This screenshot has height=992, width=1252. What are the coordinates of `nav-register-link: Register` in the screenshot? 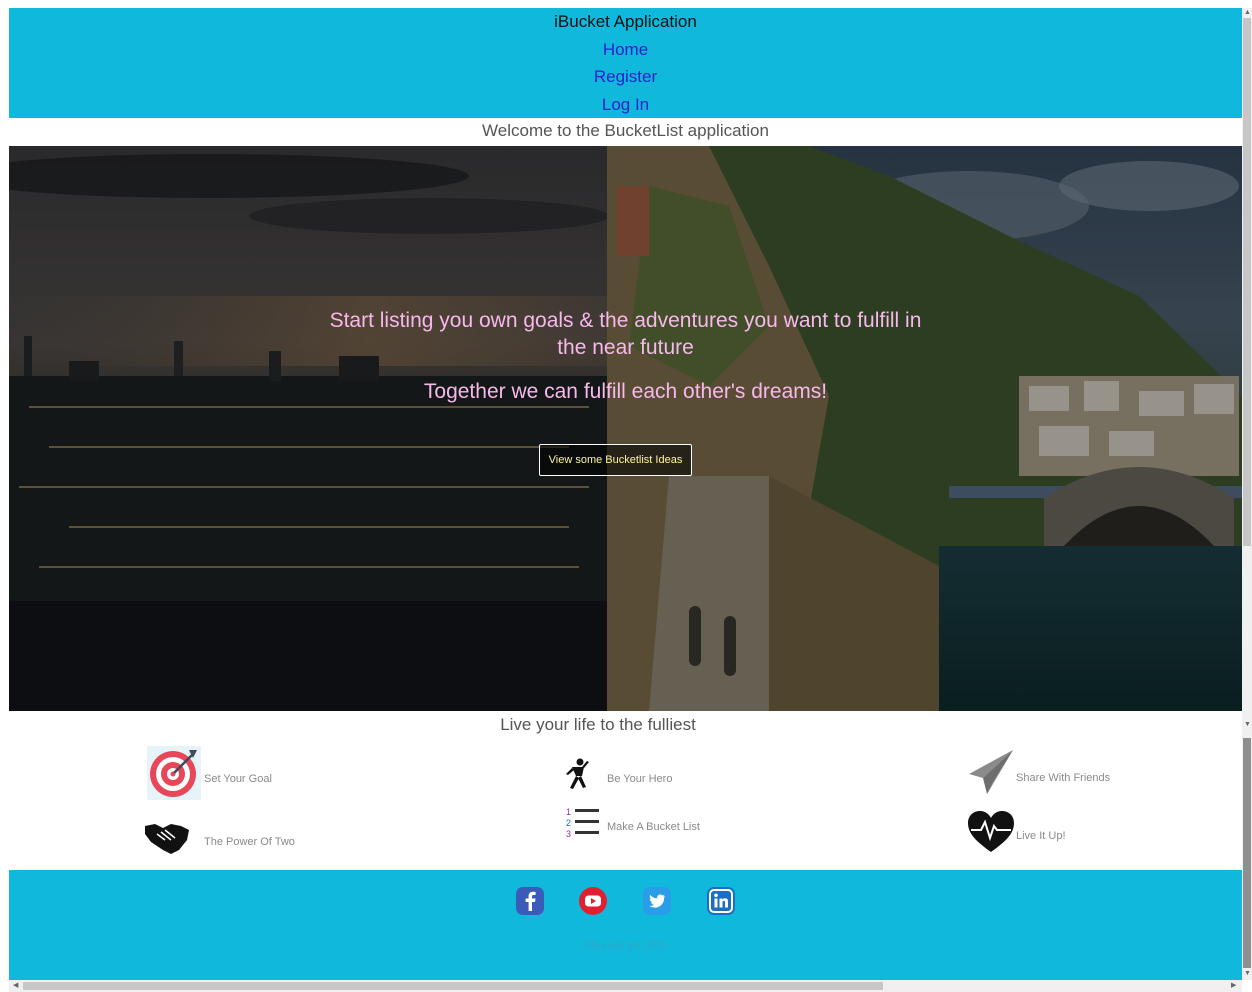 It's located at (625, 77).